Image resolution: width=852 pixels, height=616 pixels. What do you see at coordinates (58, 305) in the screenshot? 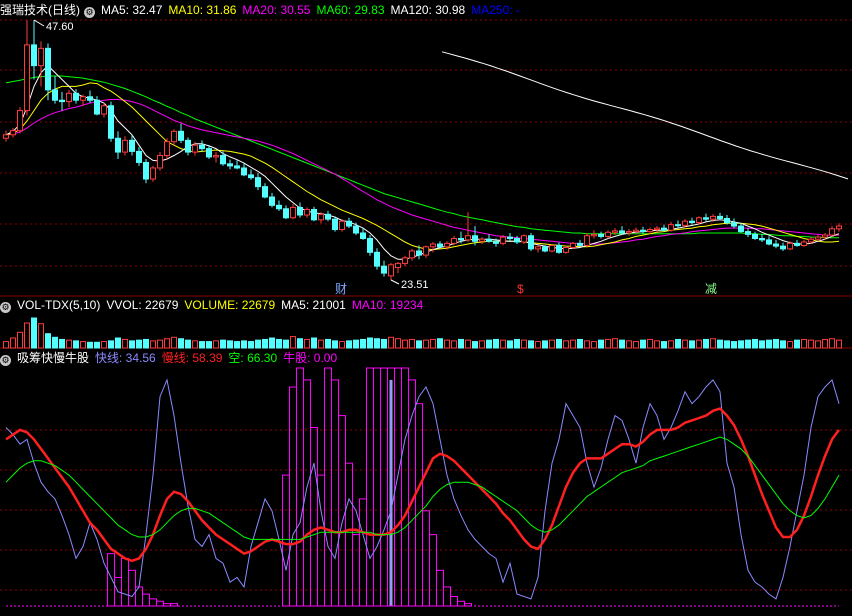
I see `volume-title: VOL-TDX(5,10)` at bounding box center [58, 305].